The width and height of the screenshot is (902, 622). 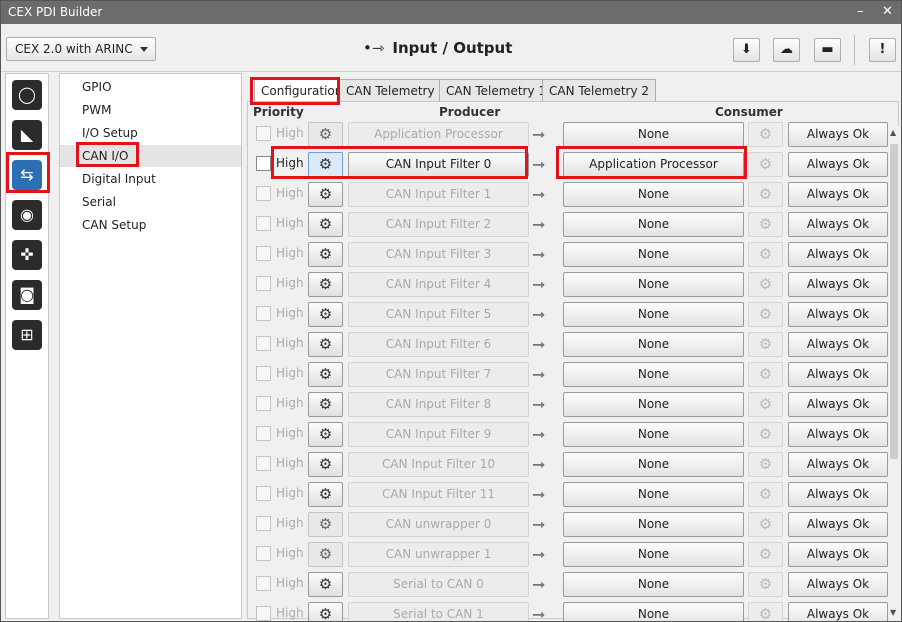 I want to click on nav-item-pwm: PWM, so click(x=96, y=110).